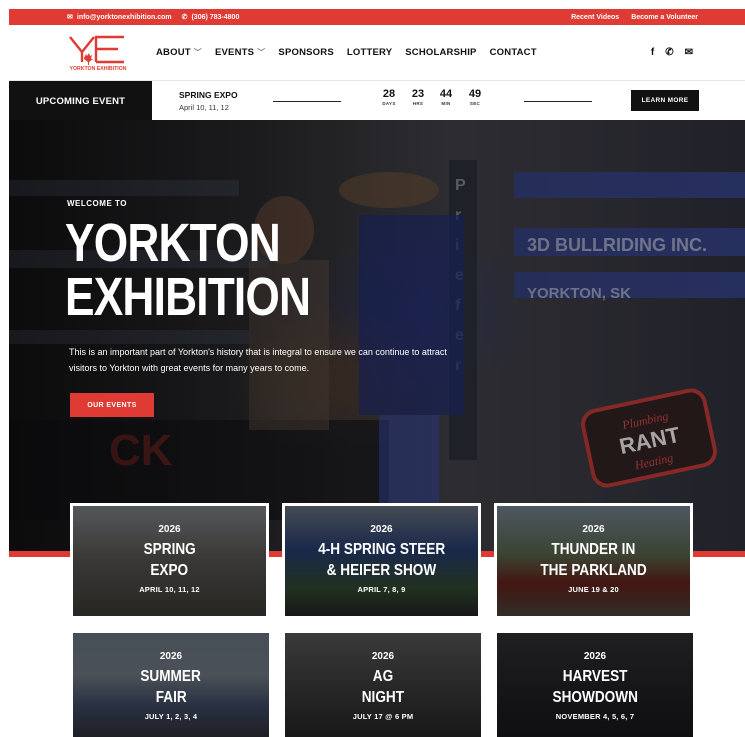 The width and height of the screenshot is (745, 737). Describe the element at coordinates (593, 570) in the screenshot. I see `card-title-line2: THE PARKLAND` at that location.